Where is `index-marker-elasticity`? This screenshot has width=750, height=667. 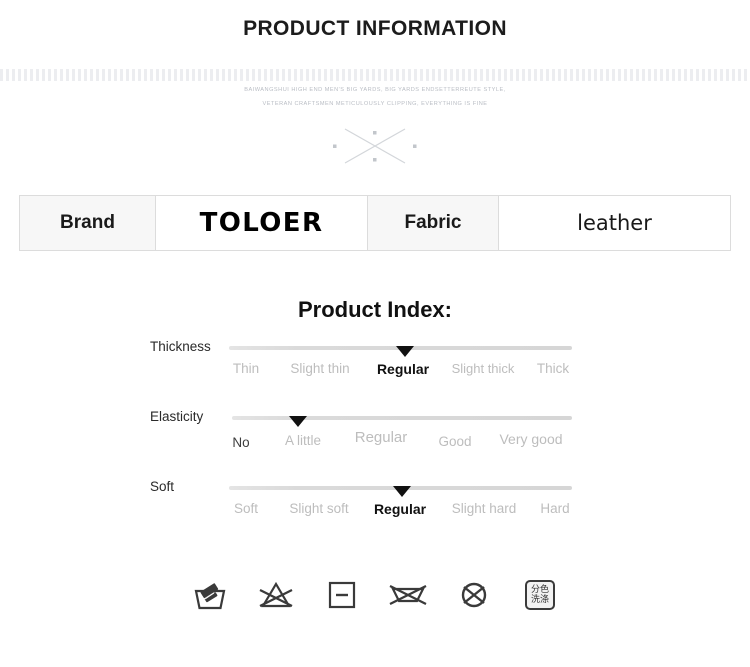 index-marker-elasticity is located at coordinates (298, 421).